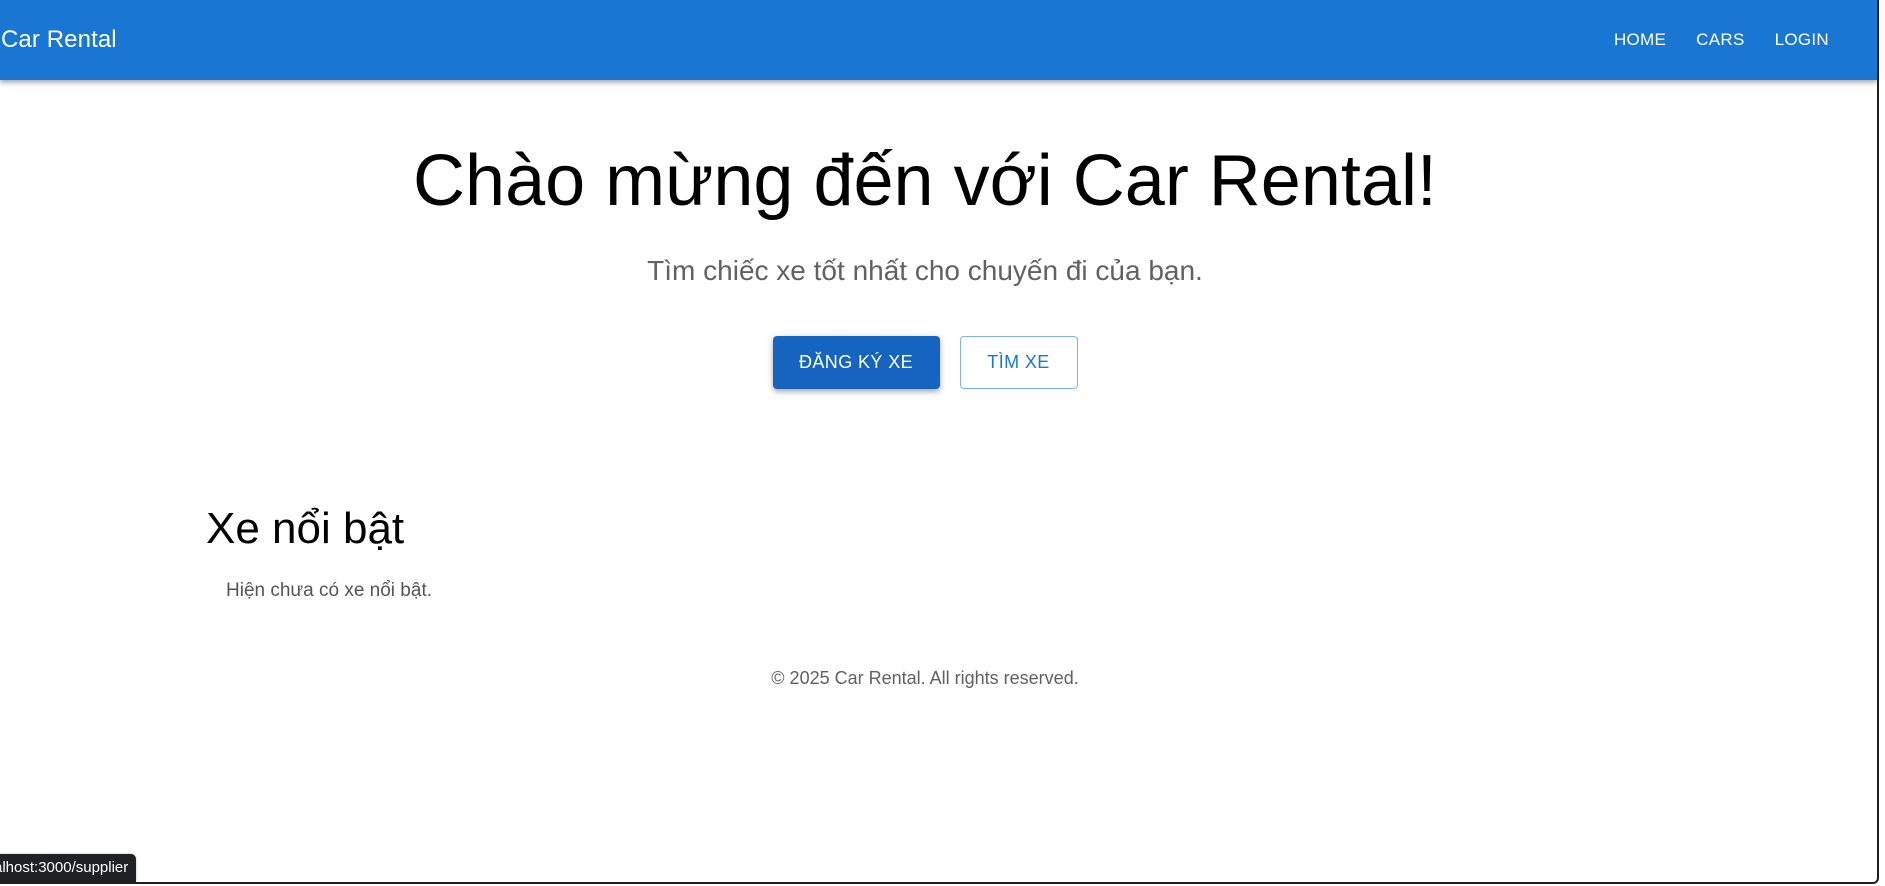 The height and width of the screenshot is (886, 1885). I want to click on link-preview-status-bar: alhost:3000/supplier, so click(68, 868).